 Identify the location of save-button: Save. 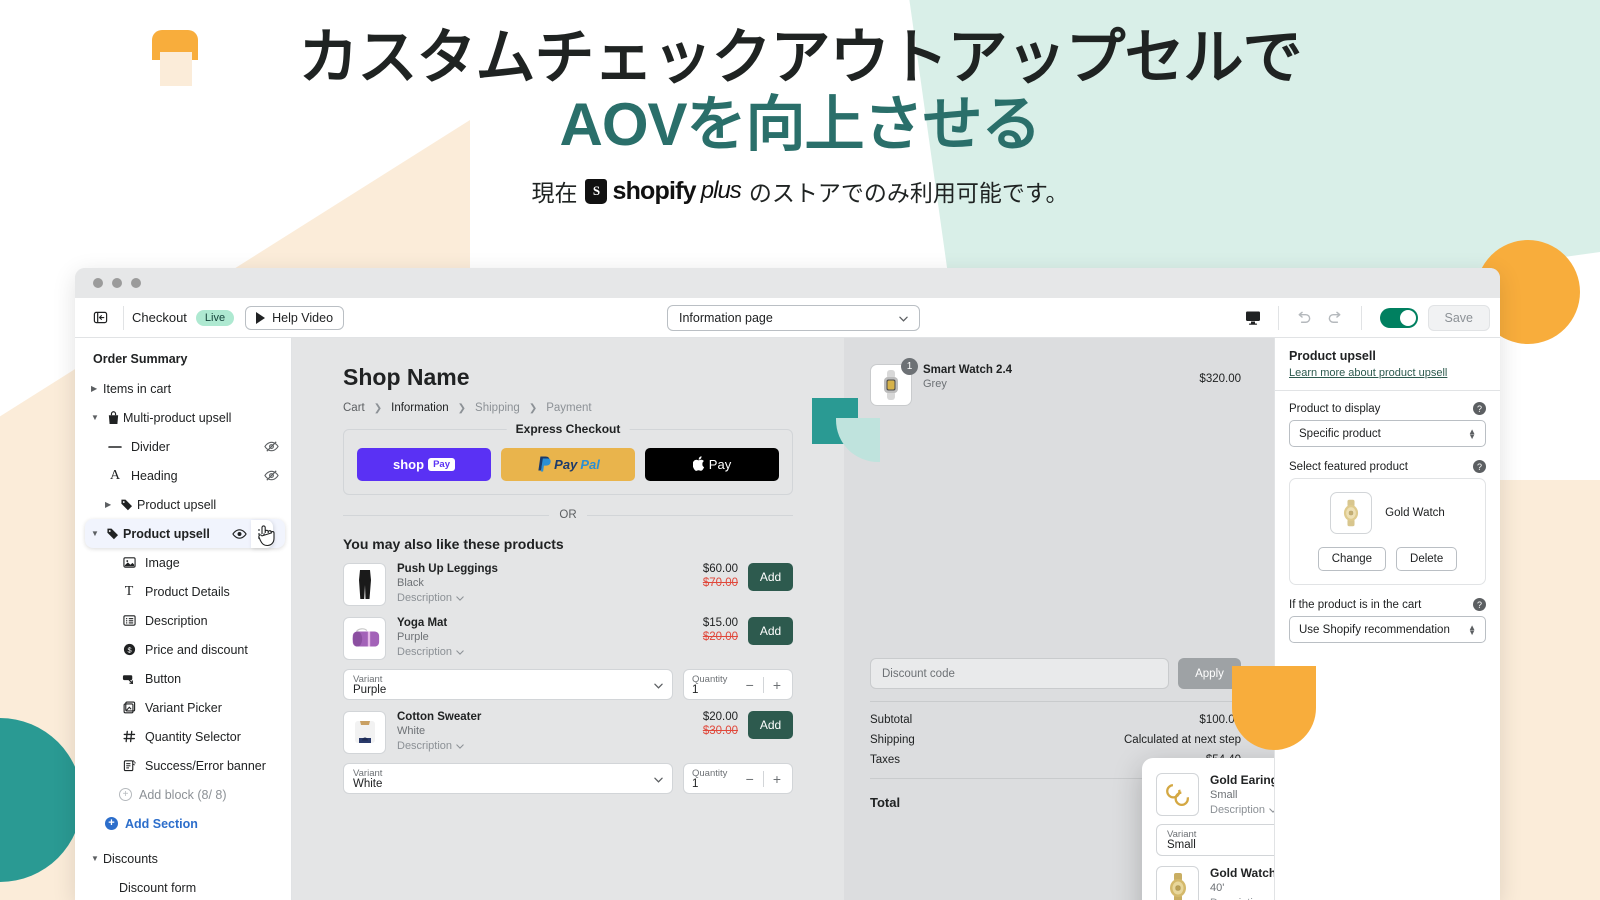
(1458, 317).